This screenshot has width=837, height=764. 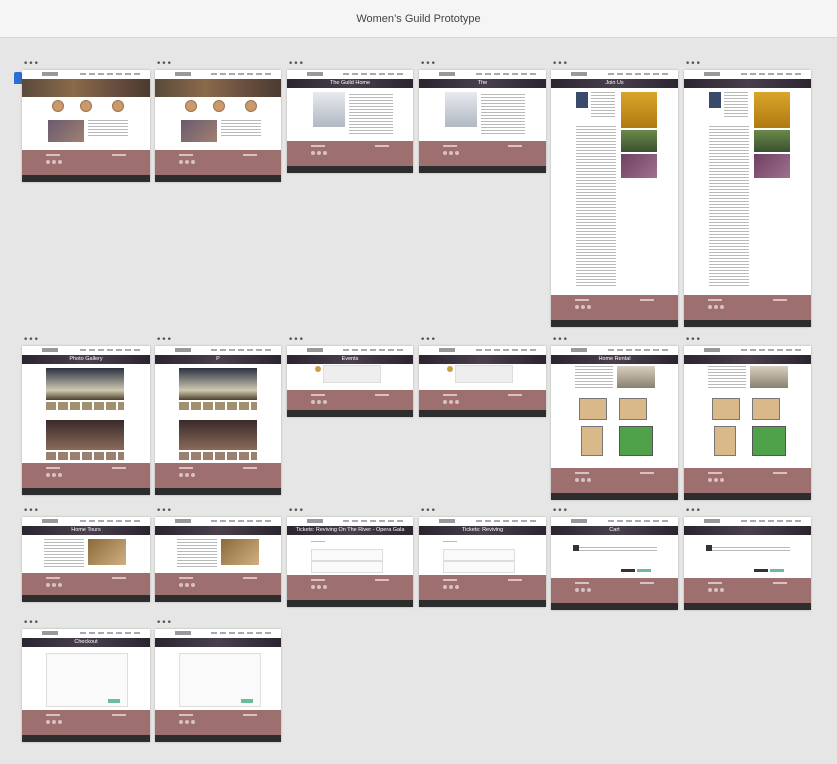 What do you see at coordinates (86, 685) in the screenshot?
I see `artboard-checkout-1: Checkout` at bounding box center [86, 685].